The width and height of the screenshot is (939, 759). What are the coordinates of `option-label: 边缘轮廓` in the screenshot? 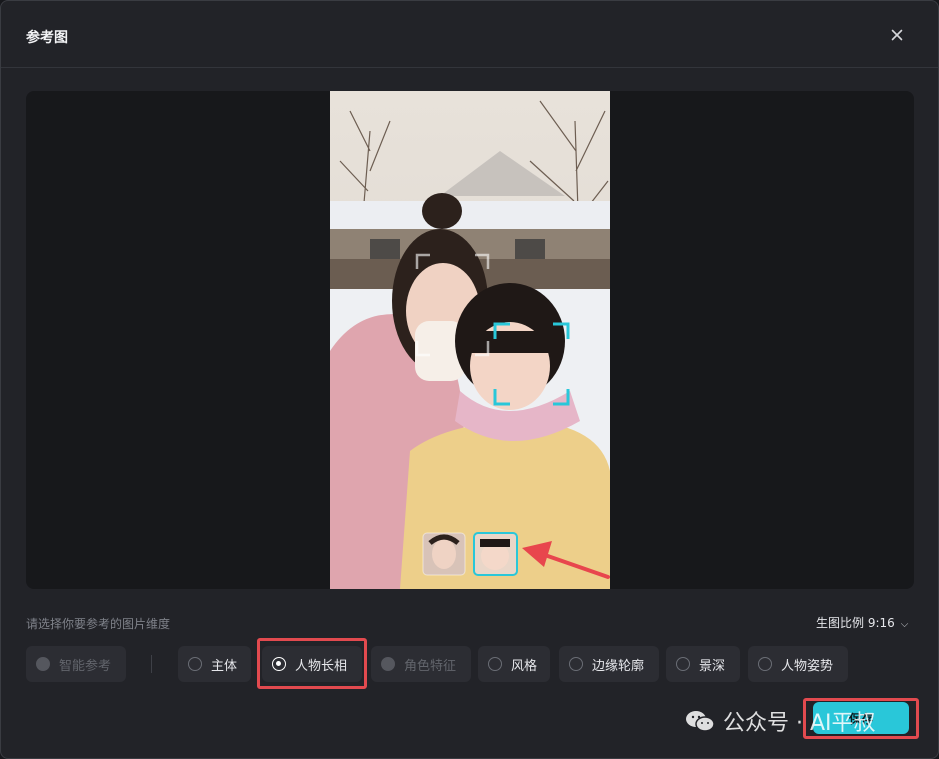 It's located at (618, 666).